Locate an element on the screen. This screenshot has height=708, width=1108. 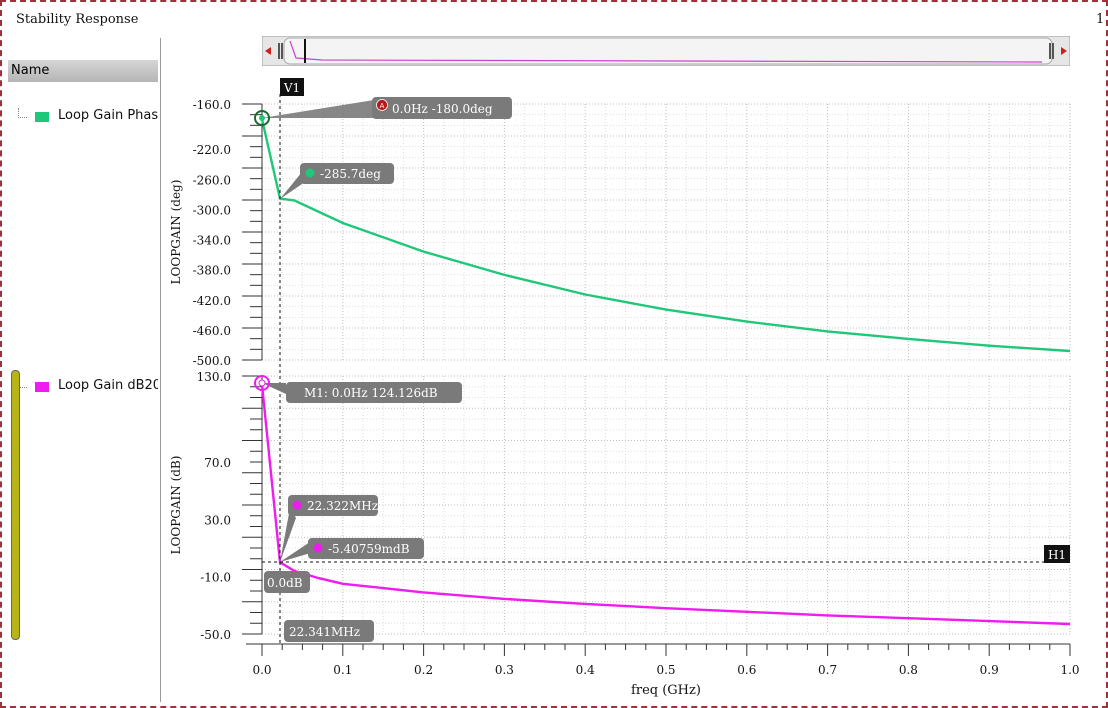
y-tick-label: 130.0 is located at coordinates (214, 377).